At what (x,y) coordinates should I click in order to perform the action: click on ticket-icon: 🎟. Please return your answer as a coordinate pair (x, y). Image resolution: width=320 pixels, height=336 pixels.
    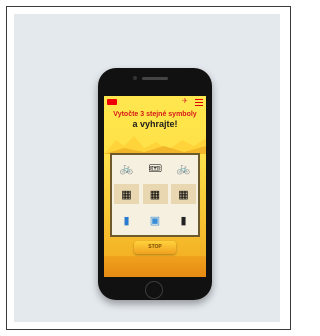
    Looking at the image, I should click on (155, 168).